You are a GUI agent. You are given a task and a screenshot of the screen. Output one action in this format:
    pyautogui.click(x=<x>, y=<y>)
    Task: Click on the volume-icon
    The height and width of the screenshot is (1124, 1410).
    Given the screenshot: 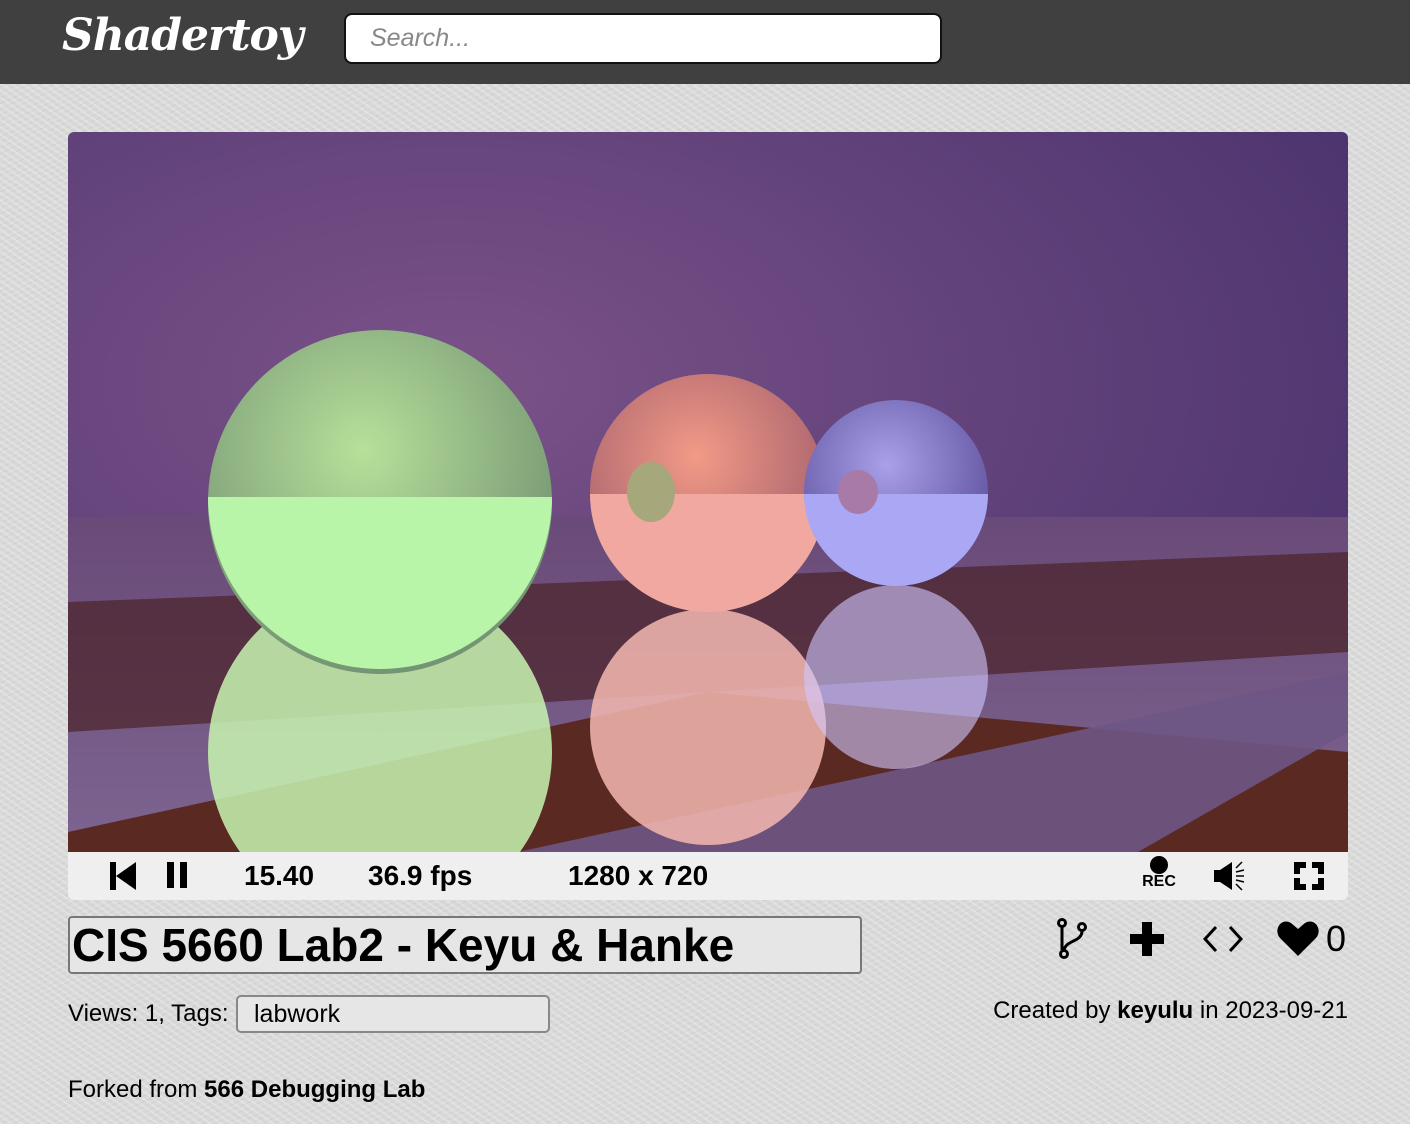 What is the action you would take?
    pyautogui.click(x=1231, y=876)
    